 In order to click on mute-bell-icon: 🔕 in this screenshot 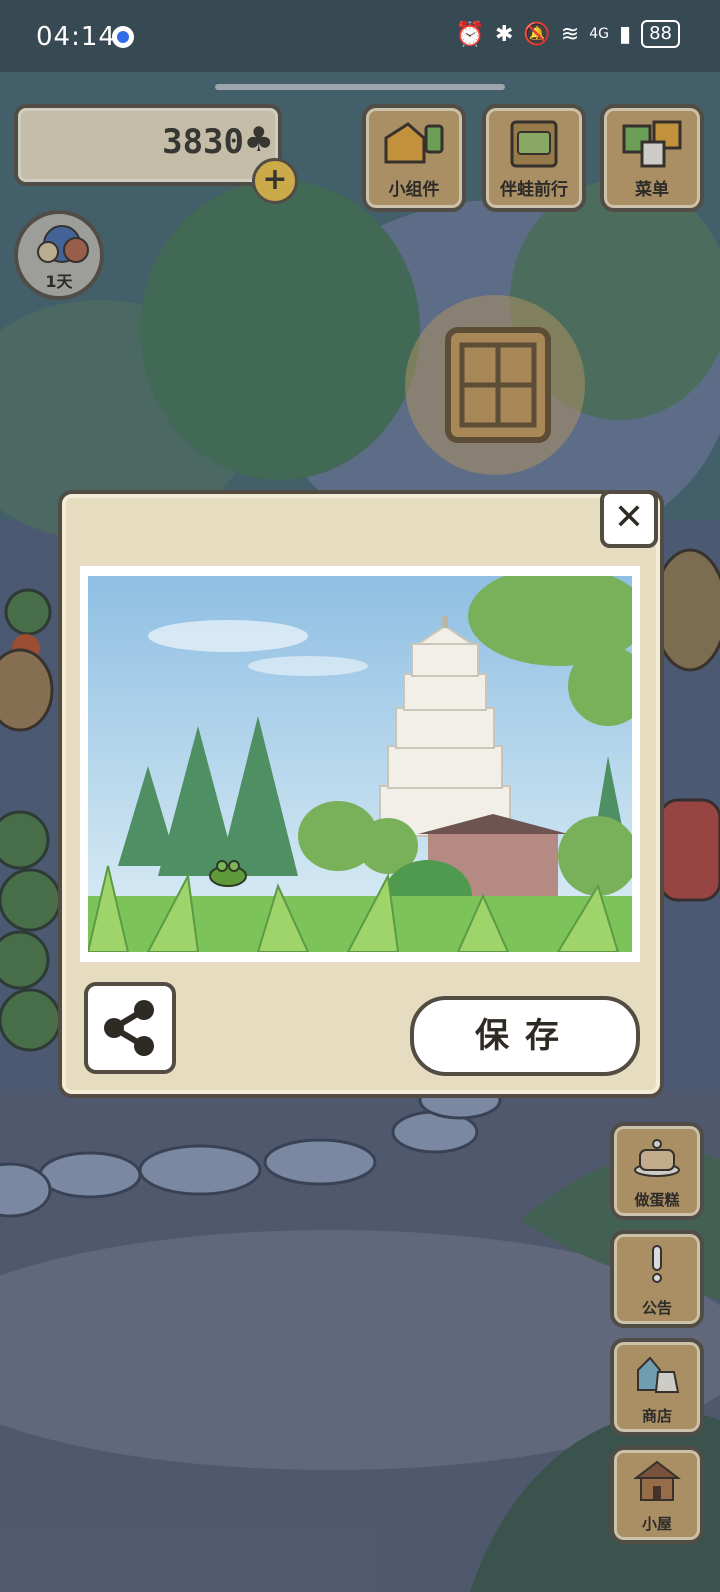, I will do `click(537, 34)`.